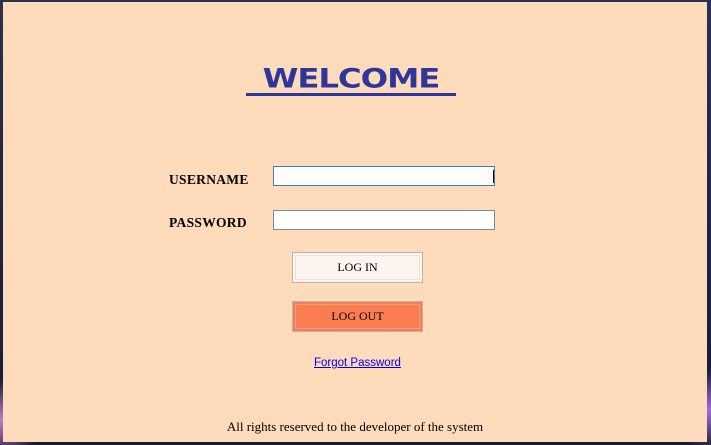 The width and height of the screenshot is (711, 445). I want to click on username-label: USERNAME, so click(209, 179).